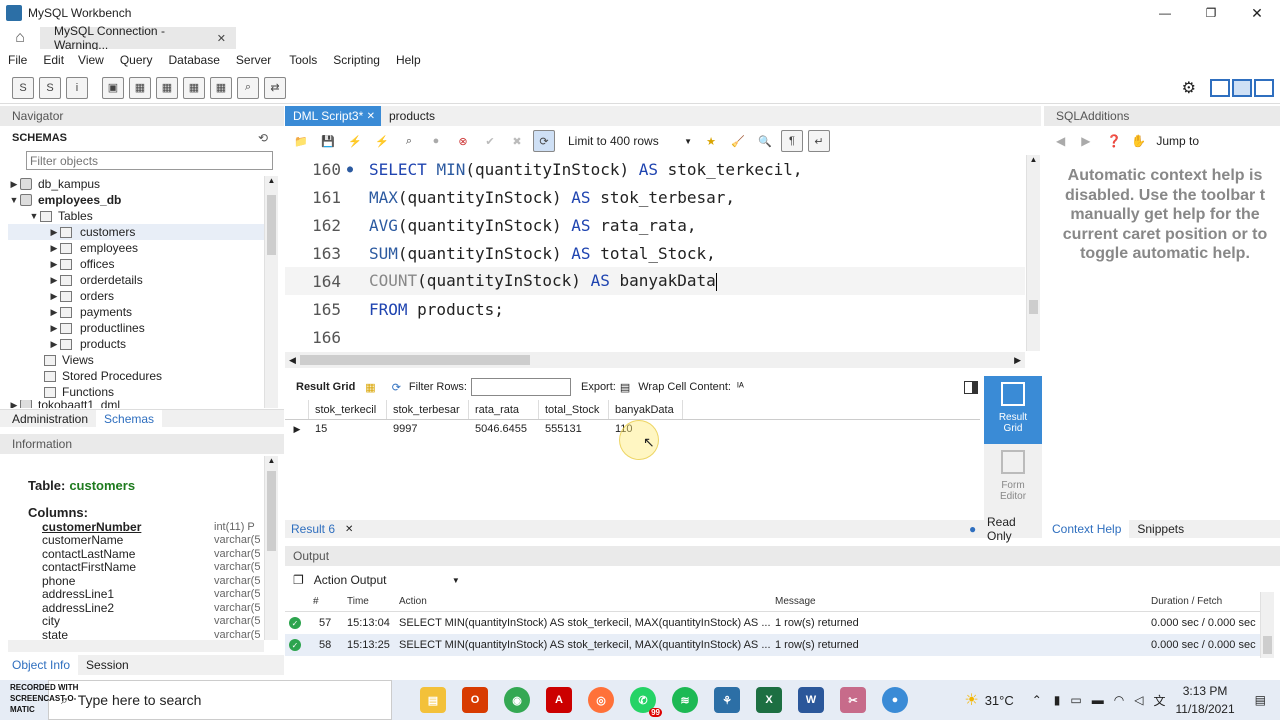 The image size is (1280, 720). Describe the element at coordinates (310, 529) in the screenshot. I see `tab-result-6: Result 6` at that location.